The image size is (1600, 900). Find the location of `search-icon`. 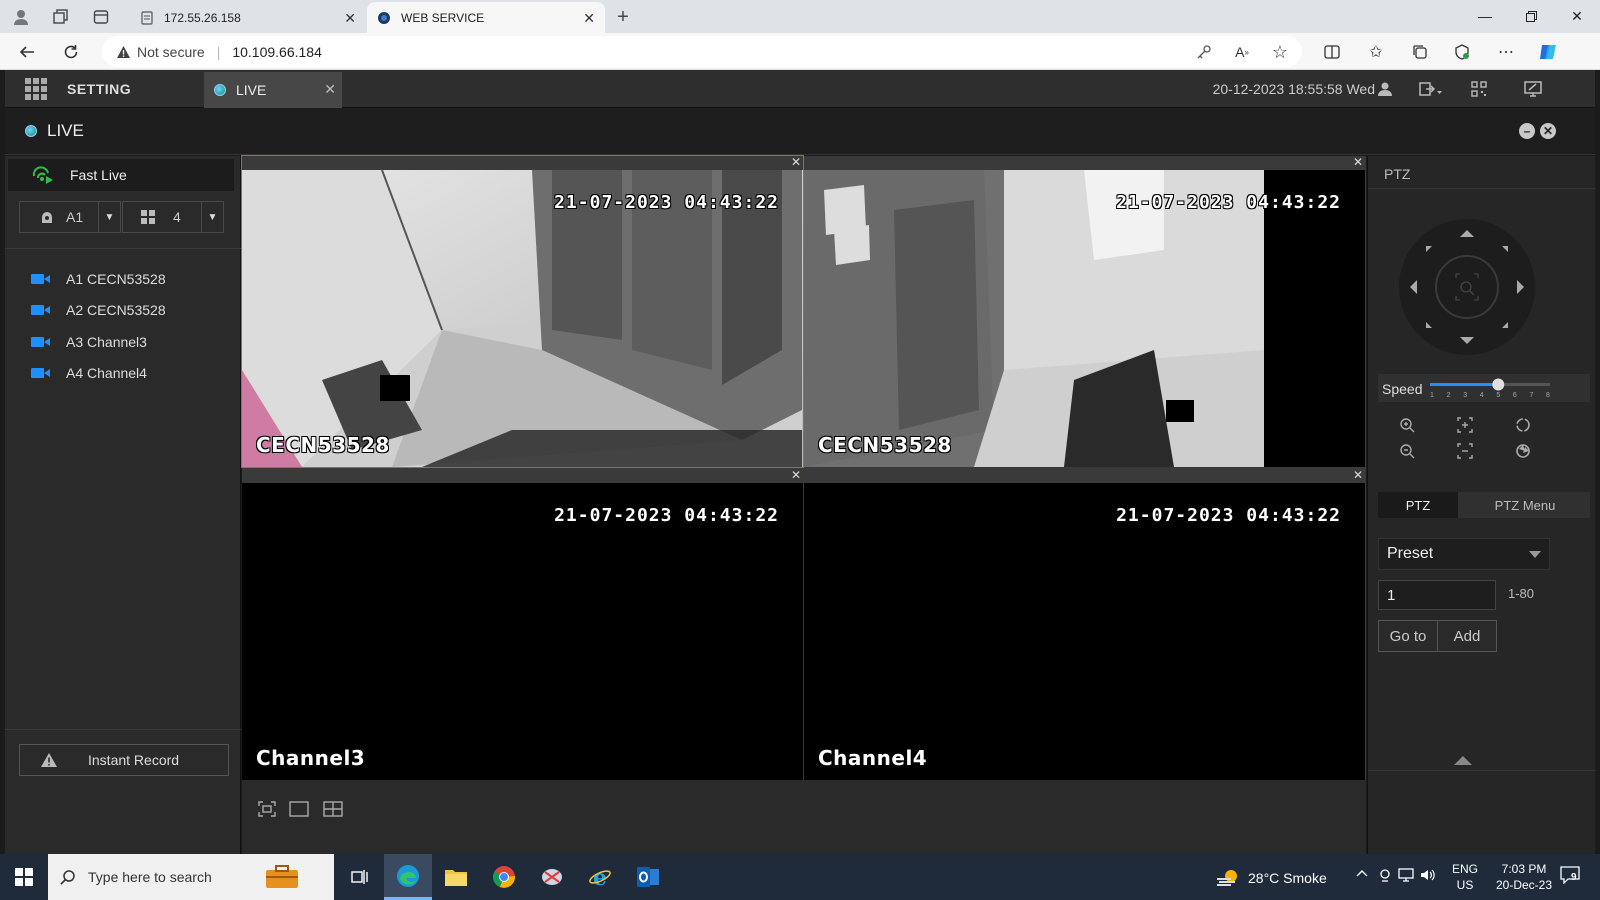

search-icon is located at coordinates (68, 877).